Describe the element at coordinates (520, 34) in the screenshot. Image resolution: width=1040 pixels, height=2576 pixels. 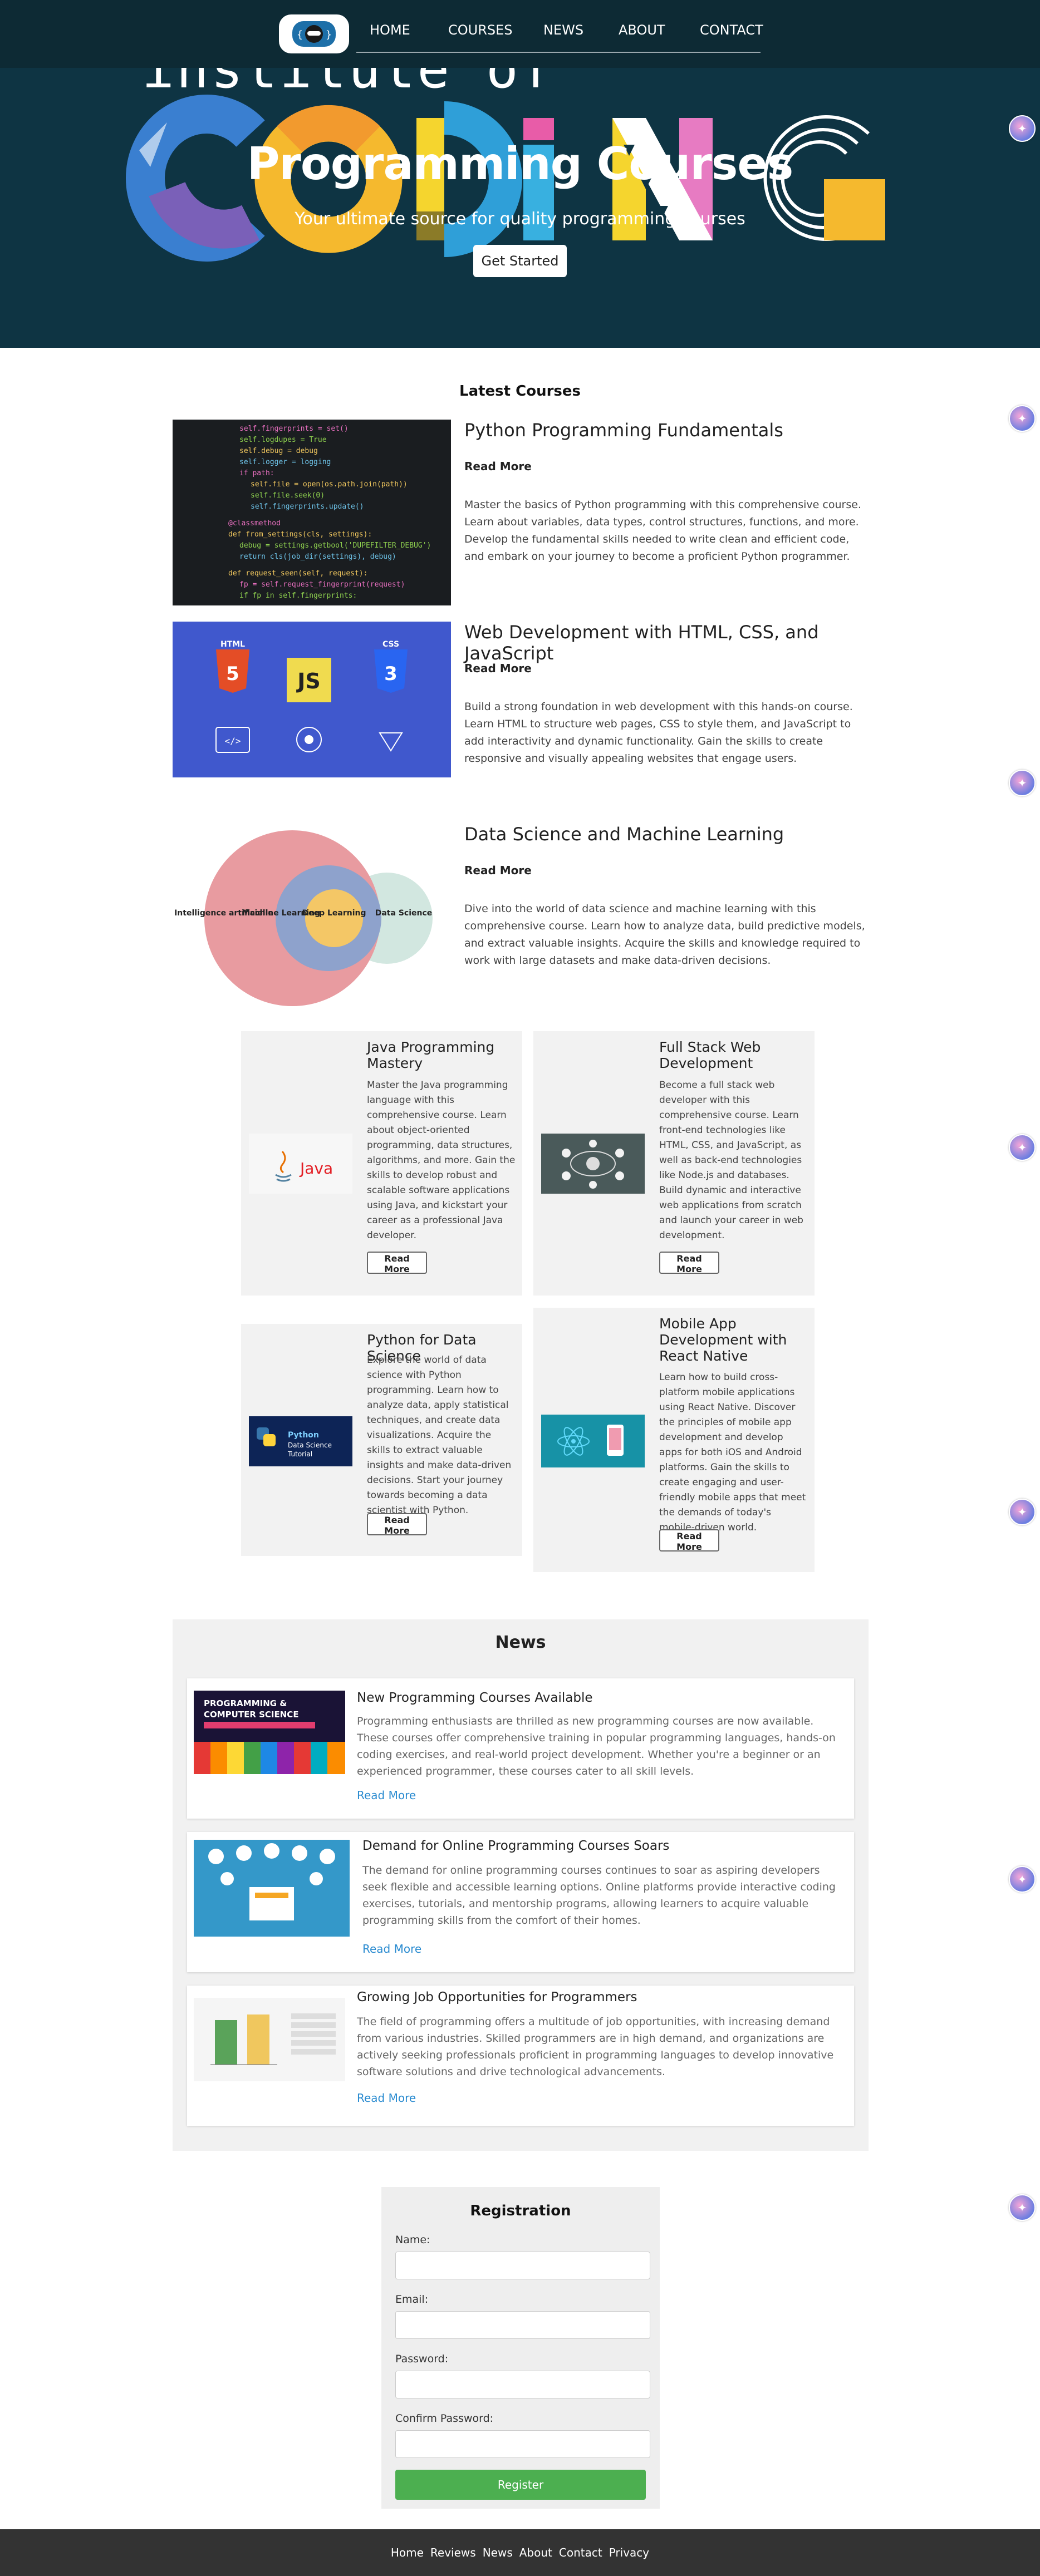
I see `top-navbar: { } HOME COURSES NEWS ABOUT CONTACT` at that location.